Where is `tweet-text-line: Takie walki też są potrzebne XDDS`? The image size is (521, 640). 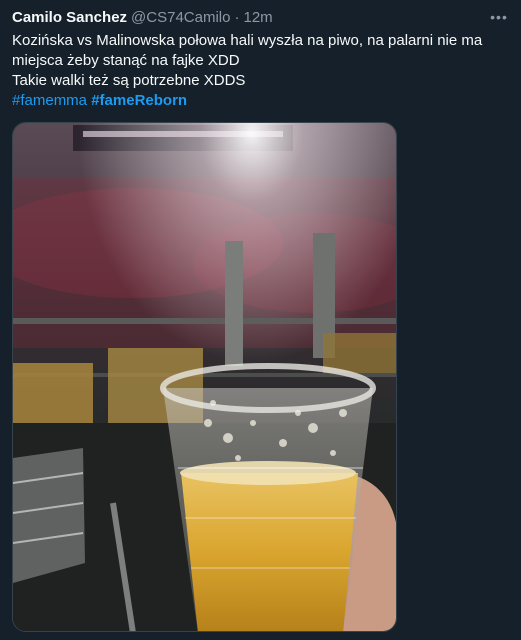 tweet-text-line: Takie walki też są potrzebne XDDS is located at coordinates (129, 80).